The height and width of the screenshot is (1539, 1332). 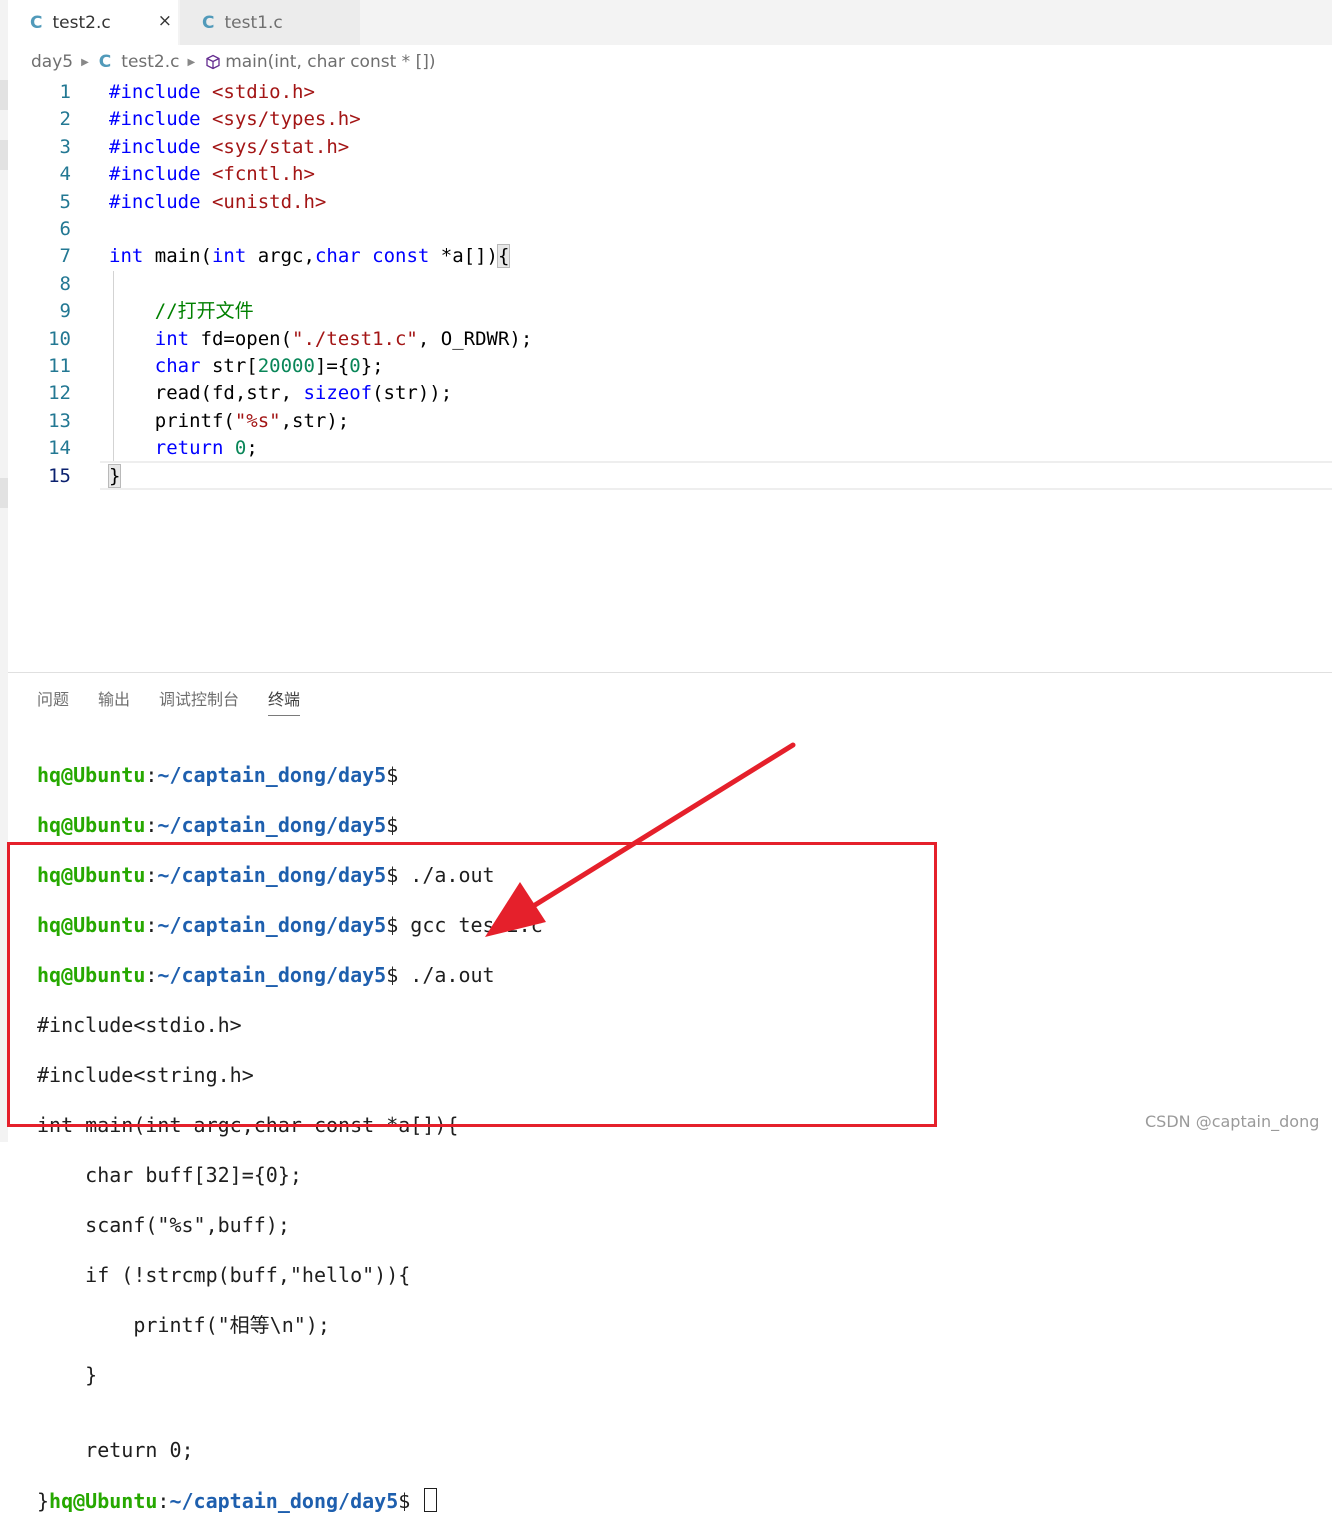 I want to click on terminal-cursor, so click(x=431, y=1500).